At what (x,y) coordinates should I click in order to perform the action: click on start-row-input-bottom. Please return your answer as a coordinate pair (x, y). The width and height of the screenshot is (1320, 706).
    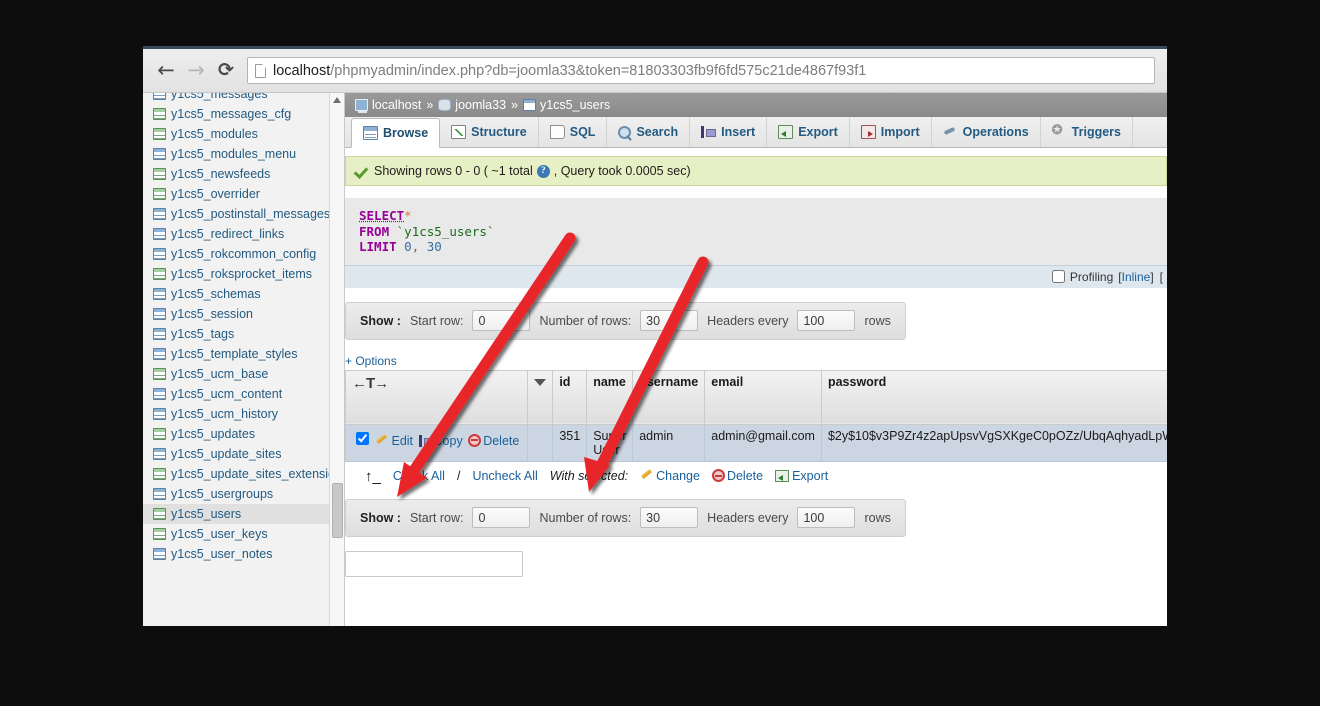
    Looking at the image, I should click on (501, 517).